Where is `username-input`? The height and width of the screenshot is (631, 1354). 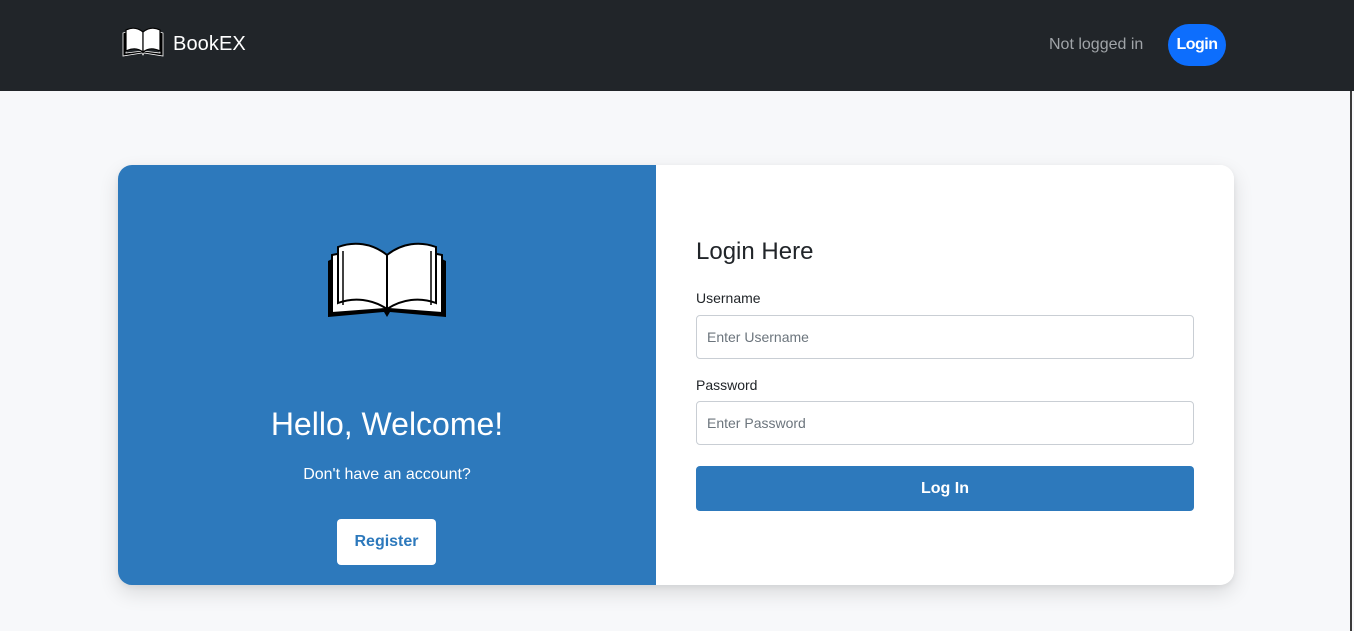
username-input is located at coordinates (945, 337).